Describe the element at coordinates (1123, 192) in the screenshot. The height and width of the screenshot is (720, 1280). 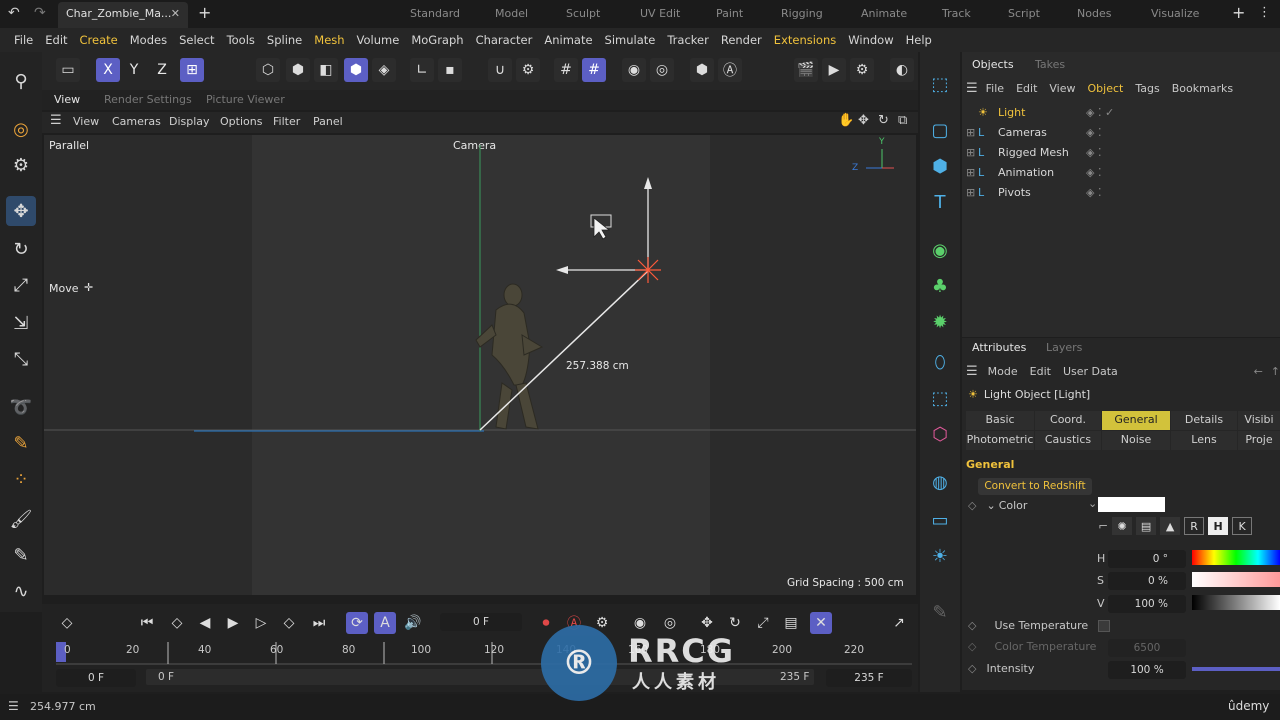
I see `object-row-pivots: ⊞ L Pivots ◈ ⁚` at that location.